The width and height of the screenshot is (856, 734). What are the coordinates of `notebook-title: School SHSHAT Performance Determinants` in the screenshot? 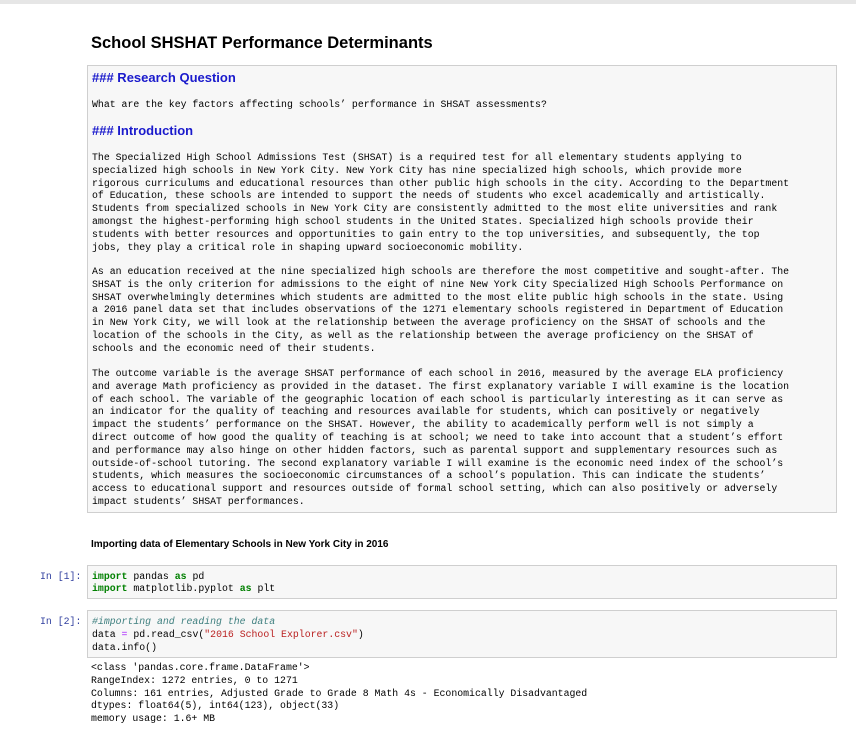 It's located at (262, 43).